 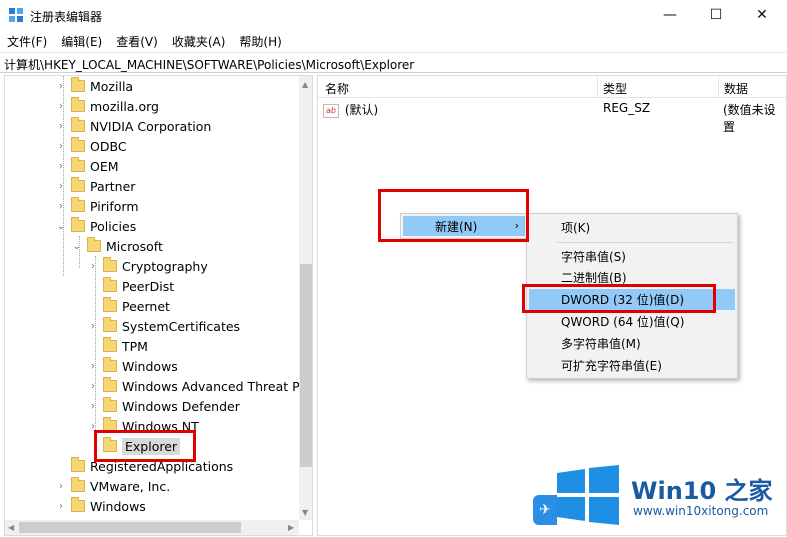 I want to click on tree-node-label: SystemCertificates, so click(x=181, y=326).